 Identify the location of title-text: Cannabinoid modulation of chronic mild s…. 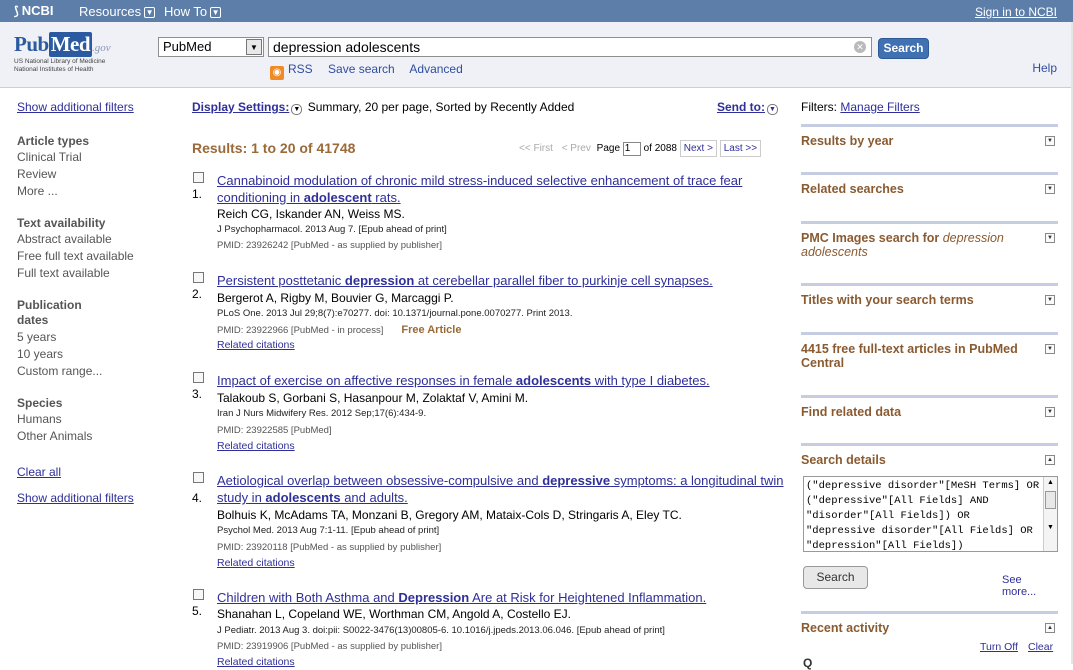
(480, 189).